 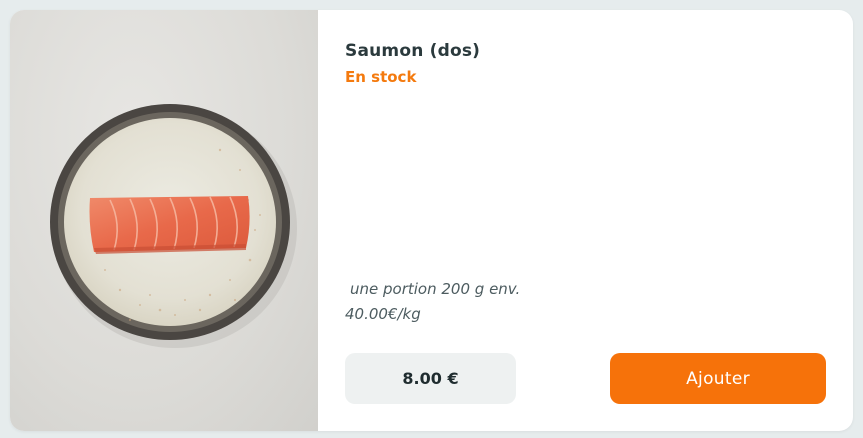 What do you see at coordinates (435, 289) in the screenshot?
I see `portion-description: une portion 200 g env.` at bounding box center [435, 289].